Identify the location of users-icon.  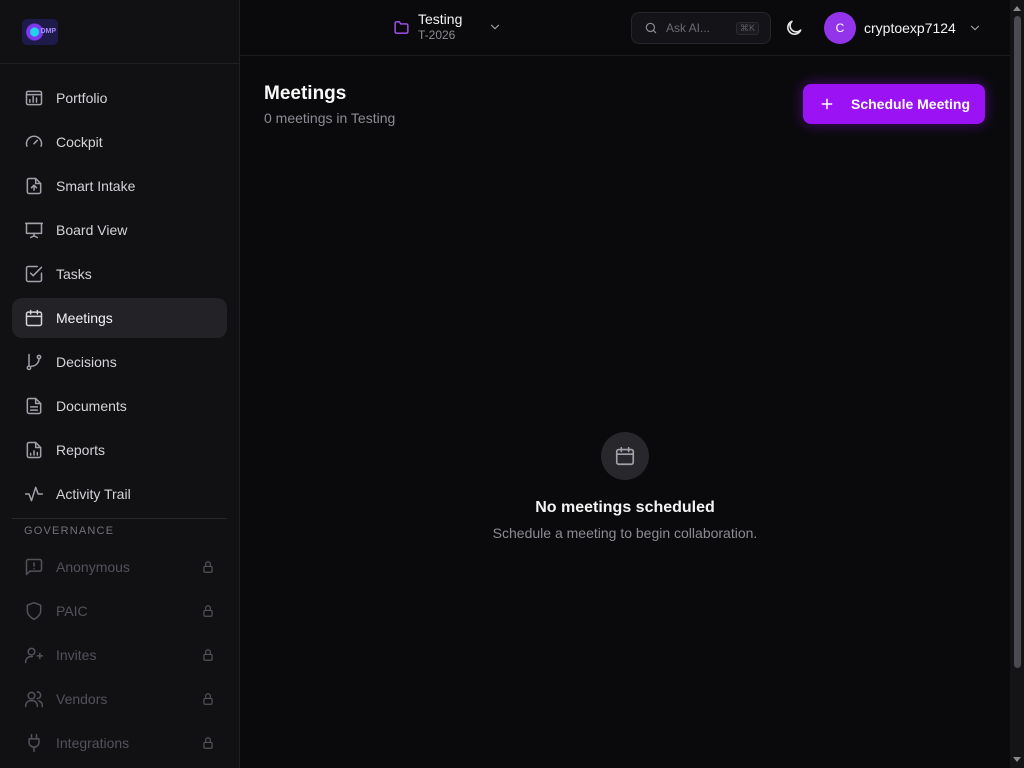
(34, 699).